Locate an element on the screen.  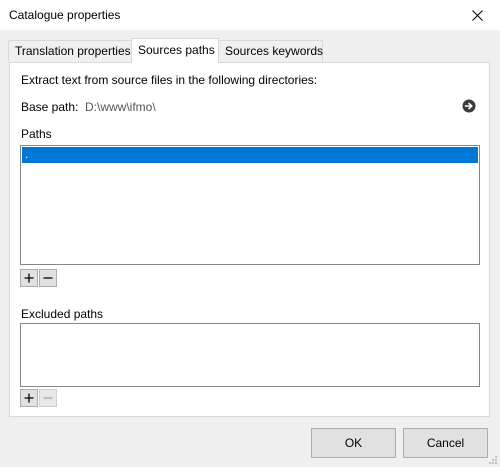
ok-button: OK is located at coordinates (353, 443).